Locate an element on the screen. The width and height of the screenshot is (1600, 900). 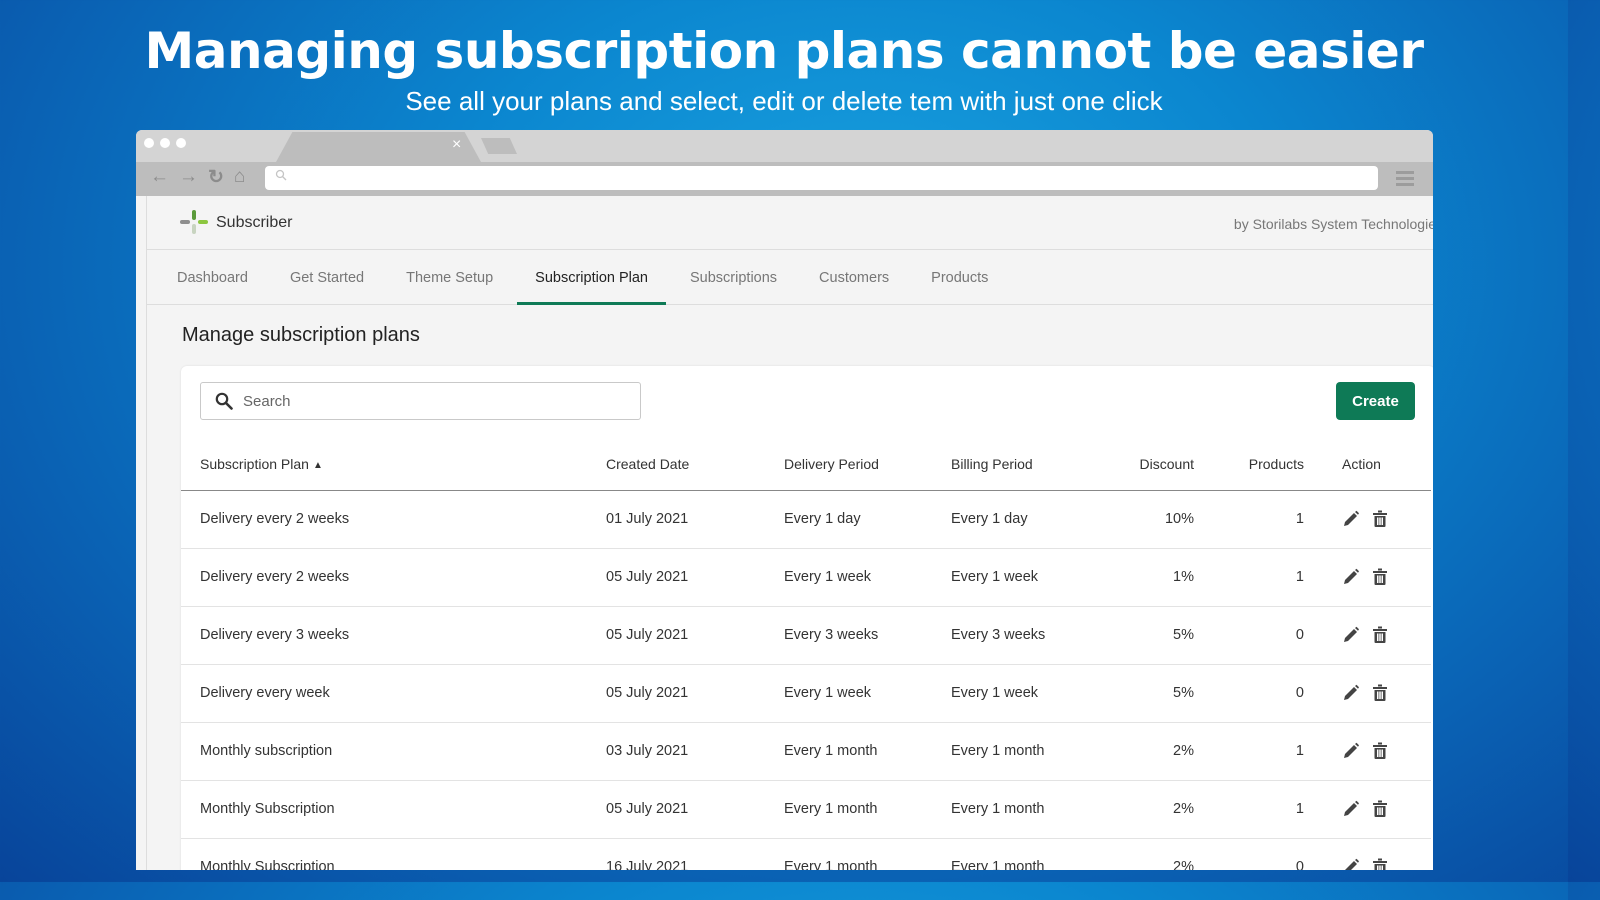
nav-tab-subscription-plan: Subscription Plan is located at coordinates (591, 277).